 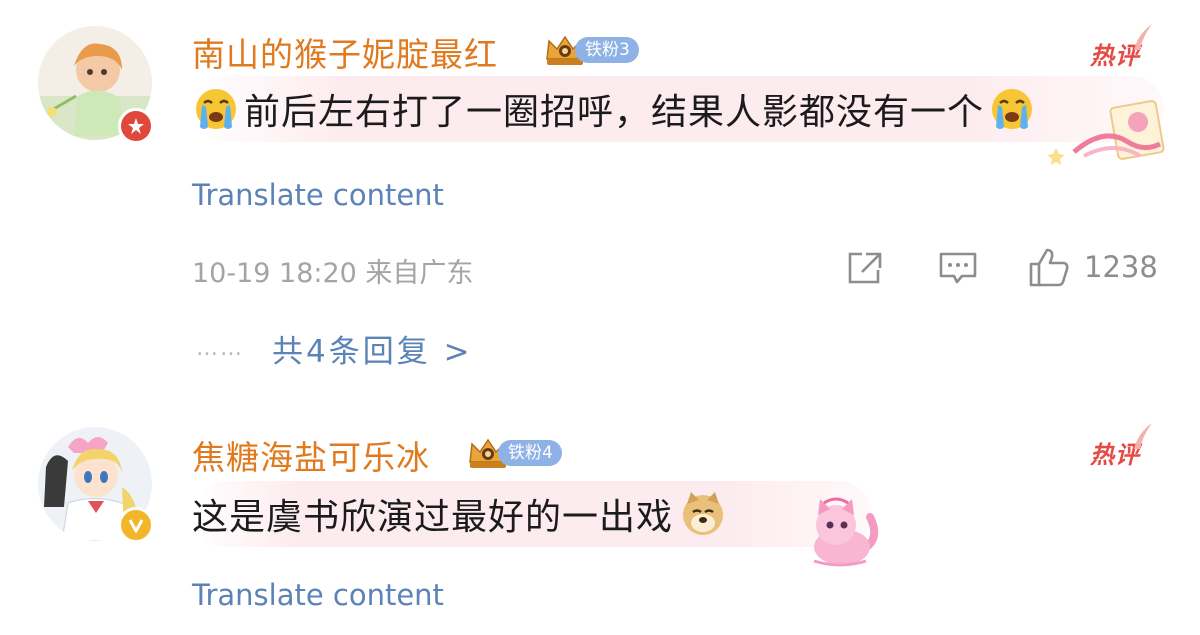 I want to click on share-button, so click(x=865, y=268).